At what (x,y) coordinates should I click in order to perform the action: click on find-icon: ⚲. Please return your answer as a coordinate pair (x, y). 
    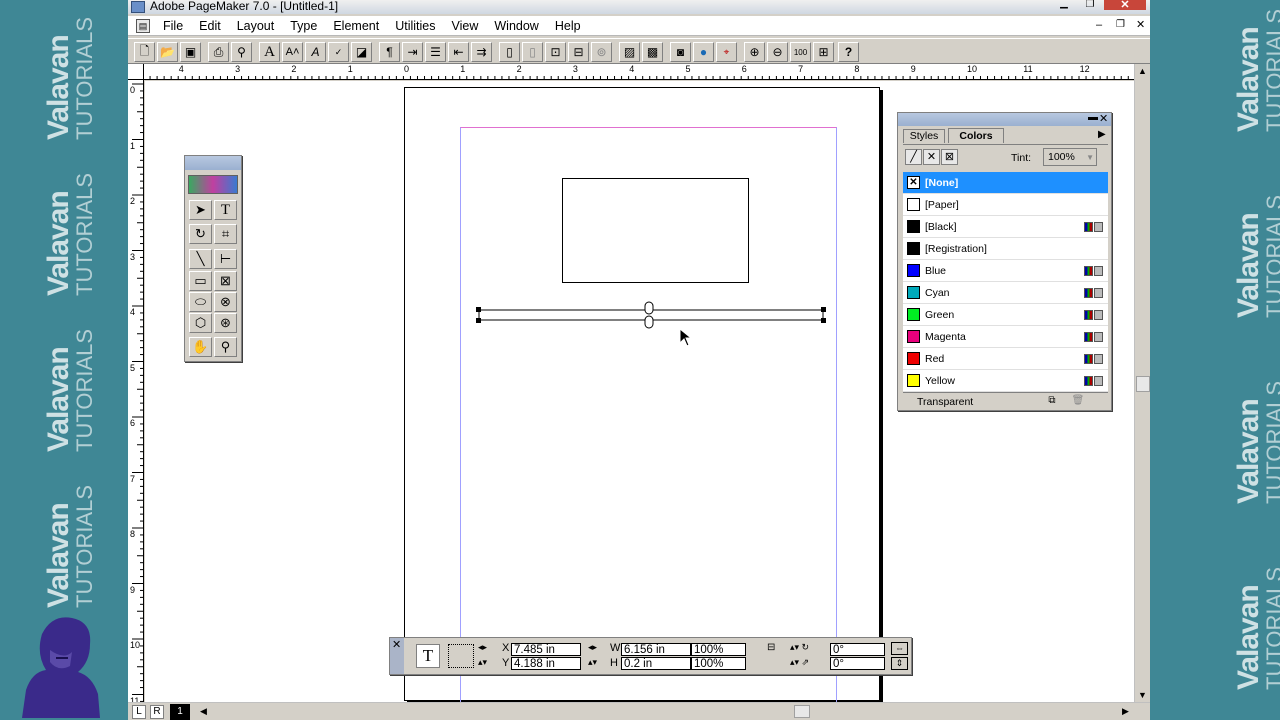
    Looking at the image, I should click on (241, 52).